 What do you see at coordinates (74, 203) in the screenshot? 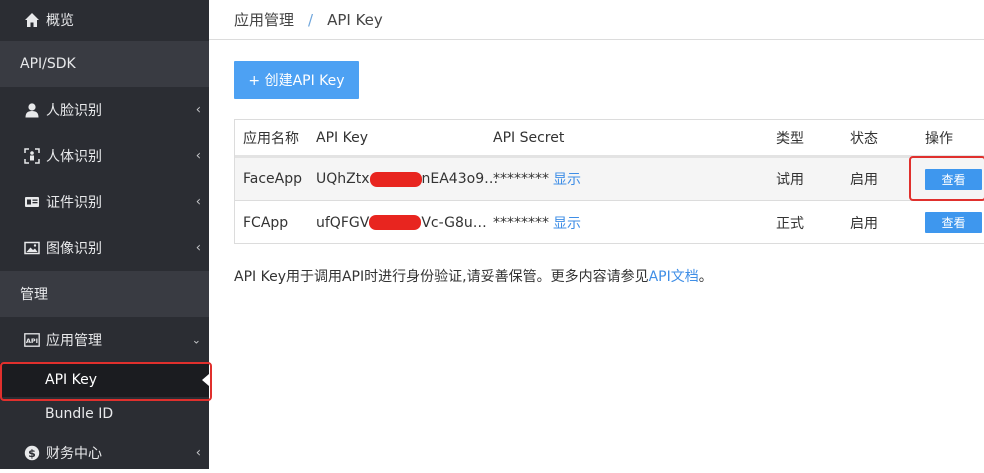
I see `sidebar-item-label: 证件识别` at bounding box center [74, 203].